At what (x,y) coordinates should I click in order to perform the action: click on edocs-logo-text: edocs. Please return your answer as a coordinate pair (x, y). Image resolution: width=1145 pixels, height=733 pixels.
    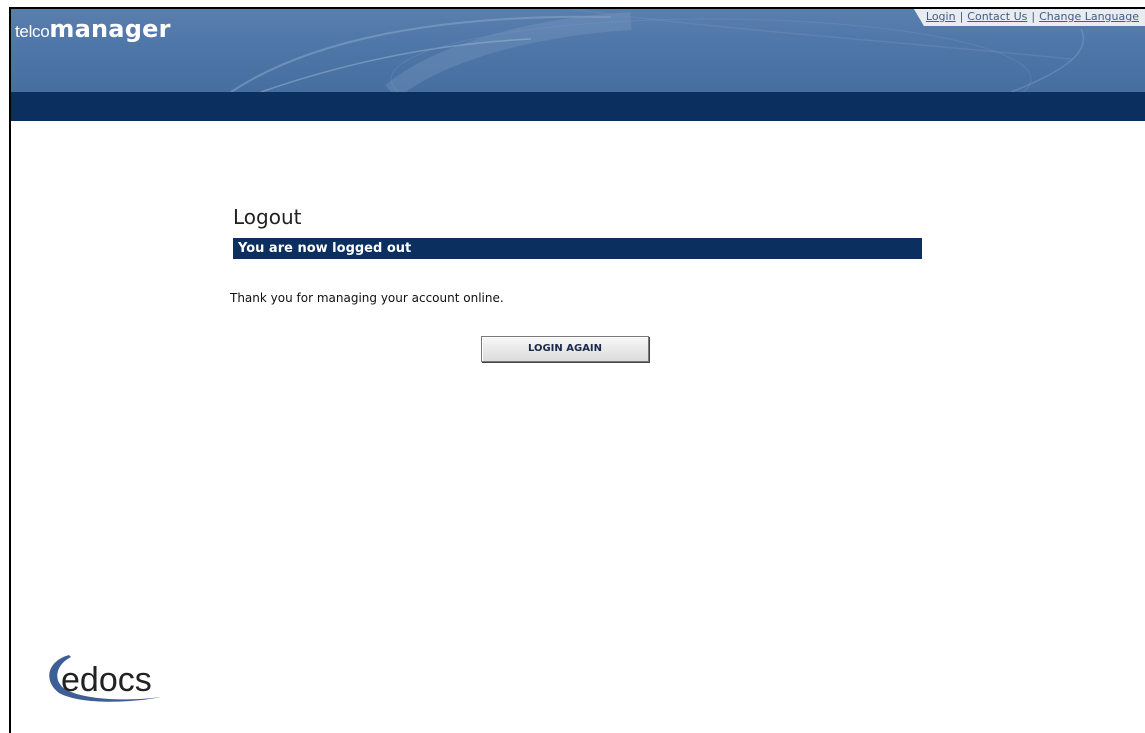
    Looking at the image, I should click on (106, 680).